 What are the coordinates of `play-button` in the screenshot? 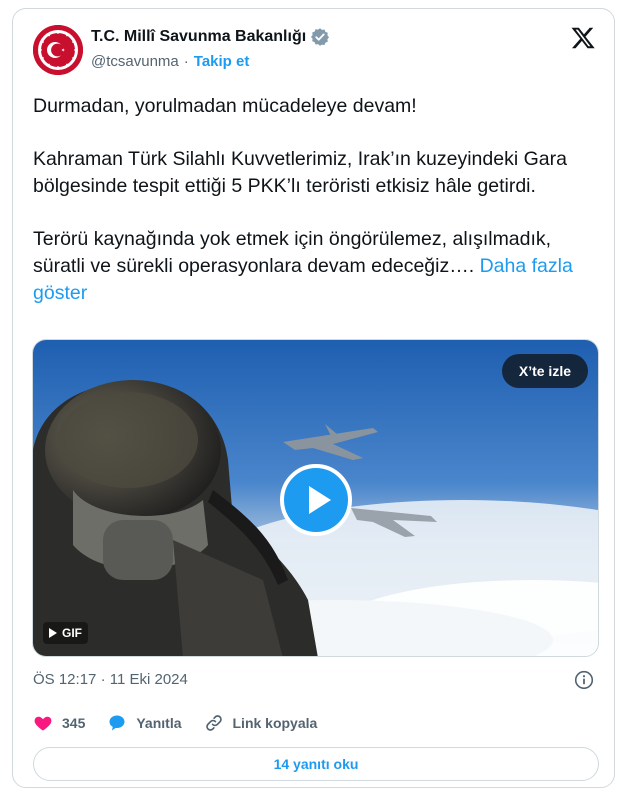 It's located at (316, 500).